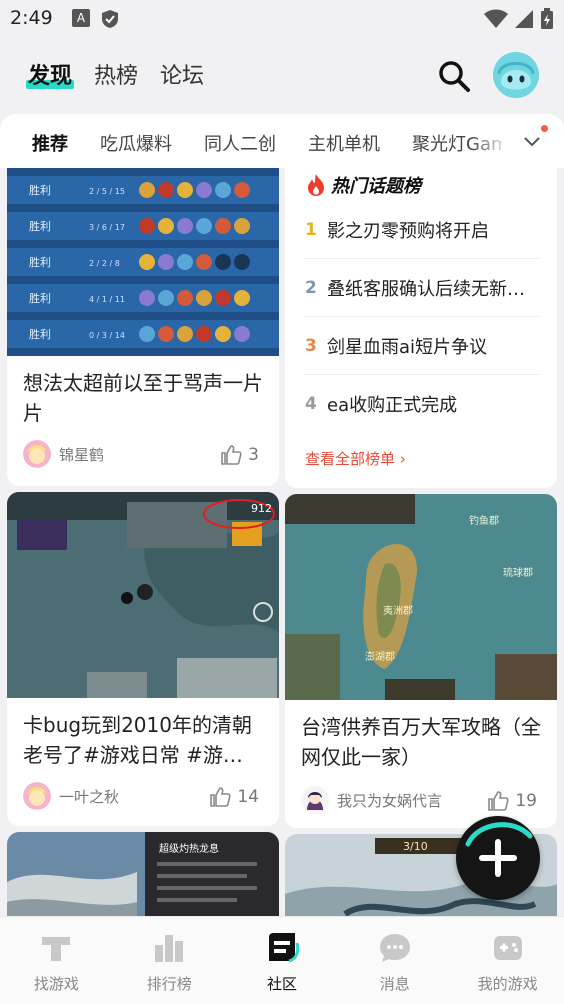  Describe the element at coordinates (394, 960) in the screenshot. I see `nav-messages: 消息` at that location.